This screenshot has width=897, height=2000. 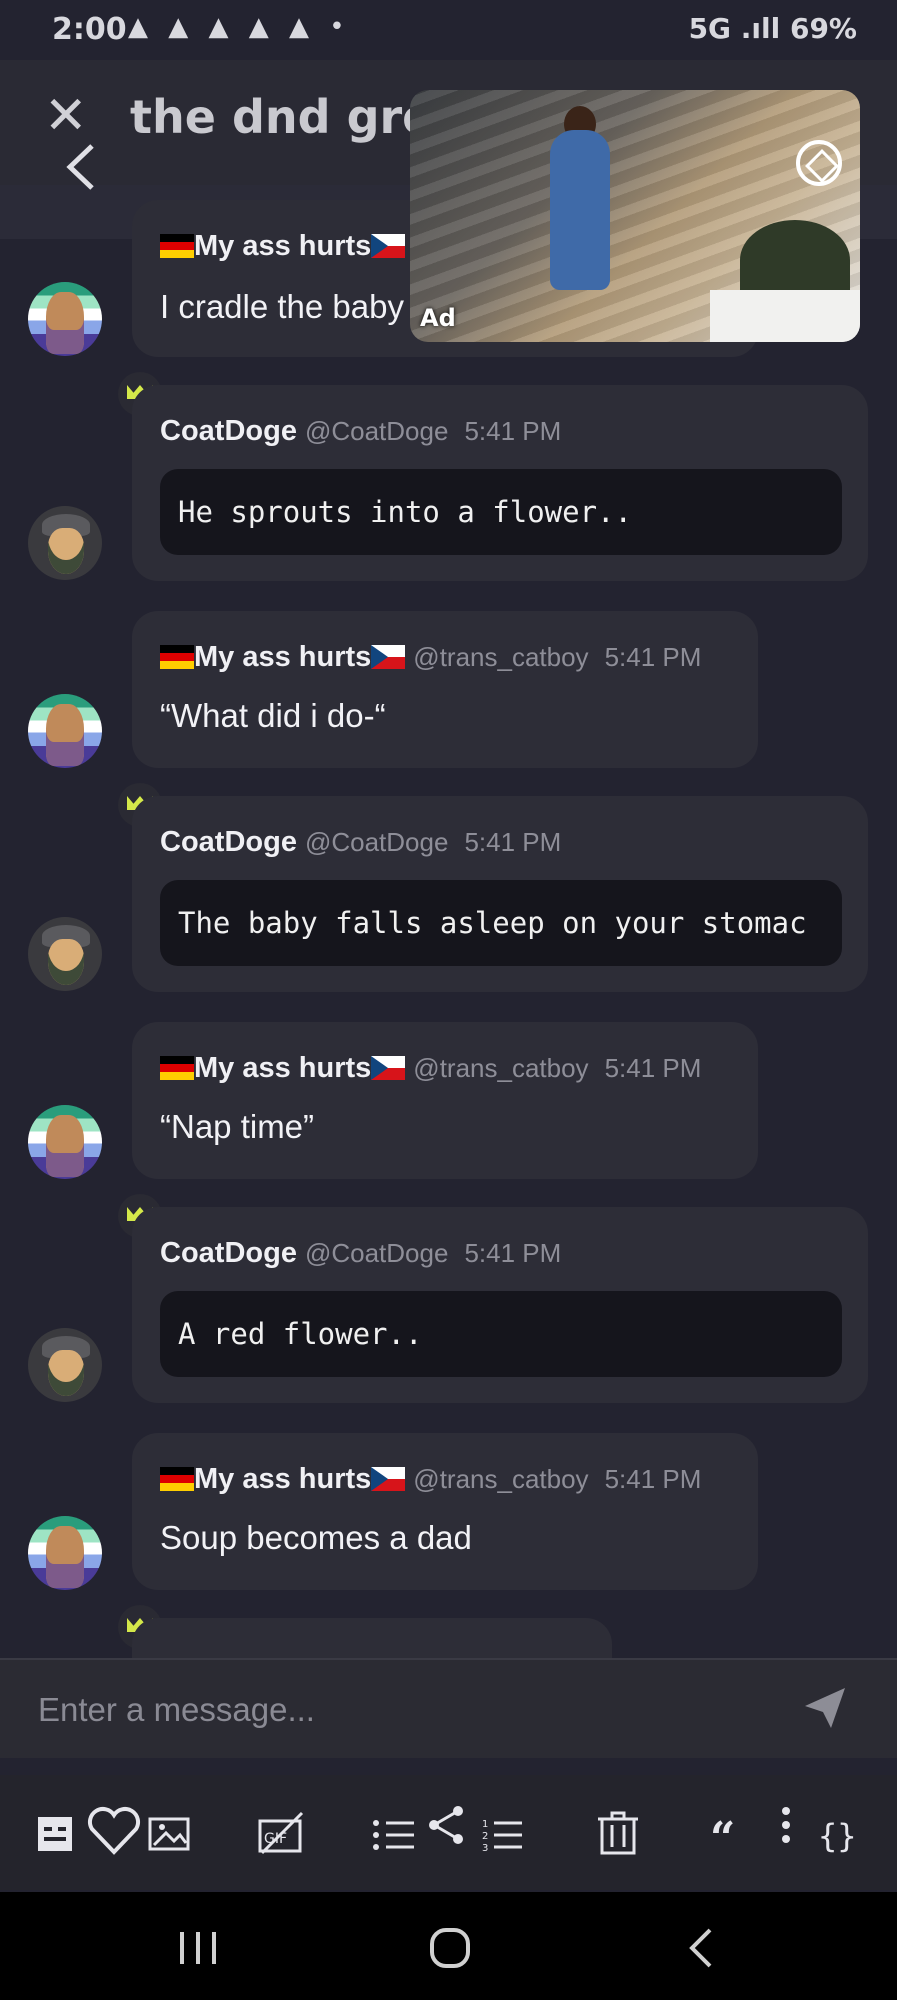 I want to click on home-icon, so click(x=450, y=1948).